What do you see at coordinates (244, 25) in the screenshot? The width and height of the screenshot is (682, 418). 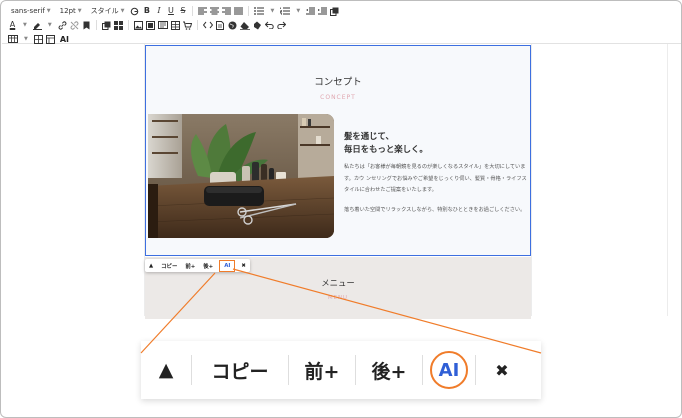 I see `eraser-icon` at bounding box center [244, 25].